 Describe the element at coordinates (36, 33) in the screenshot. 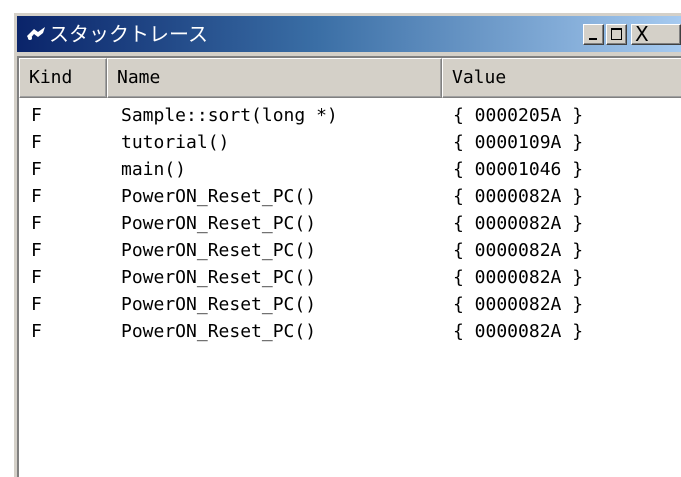

I see `stack-trace-icon` at that location.